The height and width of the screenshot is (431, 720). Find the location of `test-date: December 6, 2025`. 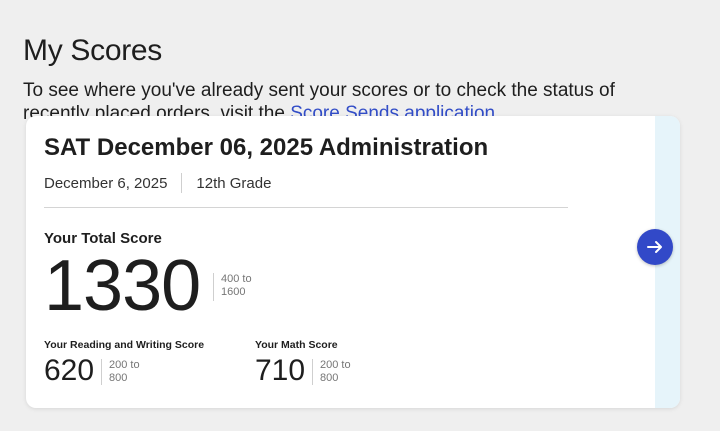

test-date: December 6, 2025 is located at coordinates (106, 183).